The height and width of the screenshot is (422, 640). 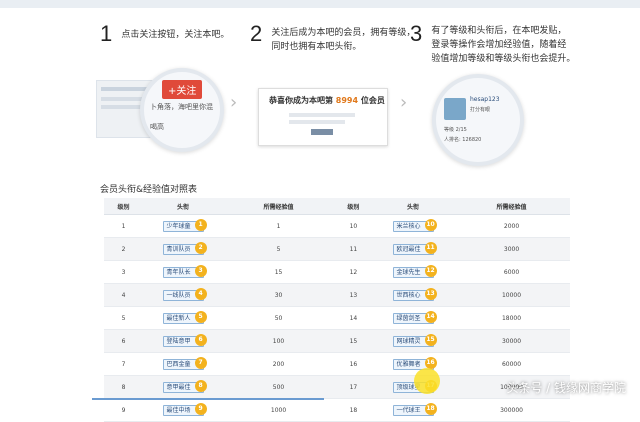 What do you see at coordinates (511, 206) in the screenshot?
I see `header-exp-2: 所需经验值` at bounding box center [511, 206].